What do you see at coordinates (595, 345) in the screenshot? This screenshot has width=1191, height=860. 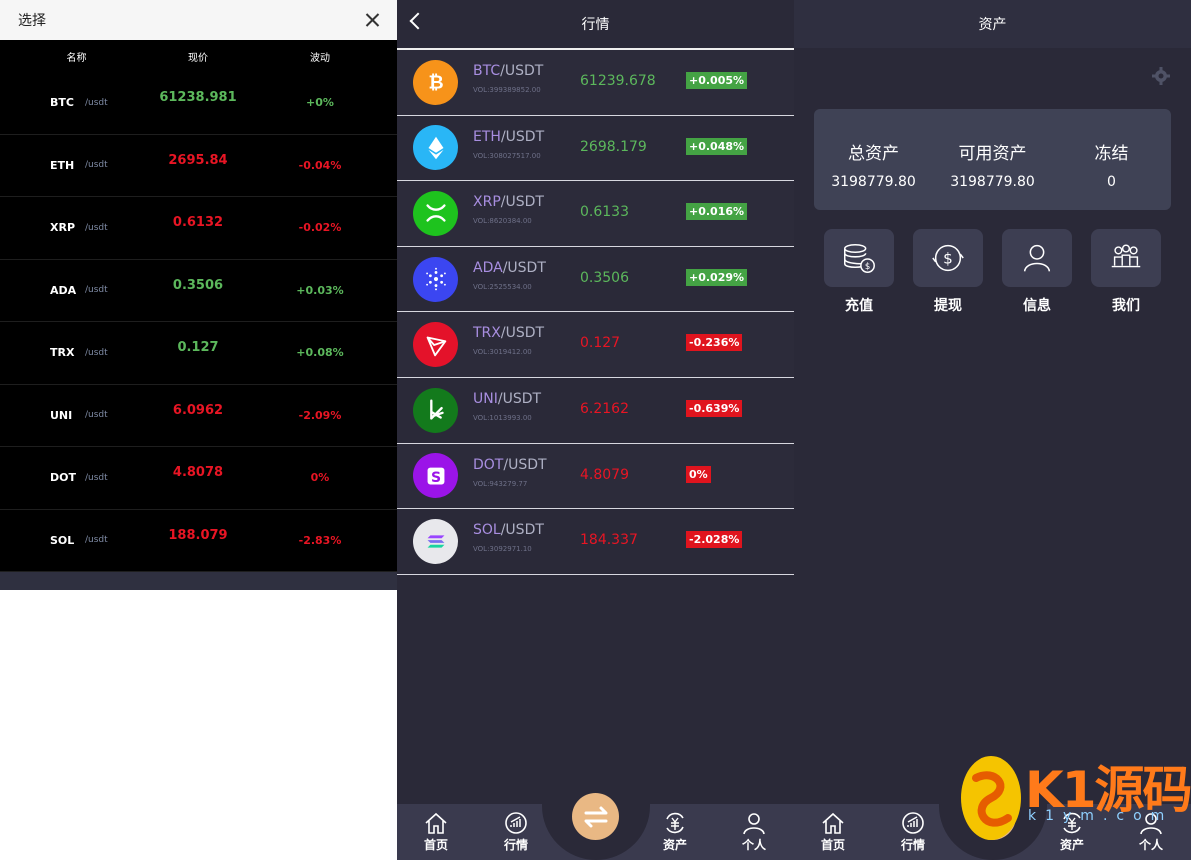 I see `market-row: TRX/USDT VOL:3019412.00 0.127 -0.236%` at bounding box center [595, 345].